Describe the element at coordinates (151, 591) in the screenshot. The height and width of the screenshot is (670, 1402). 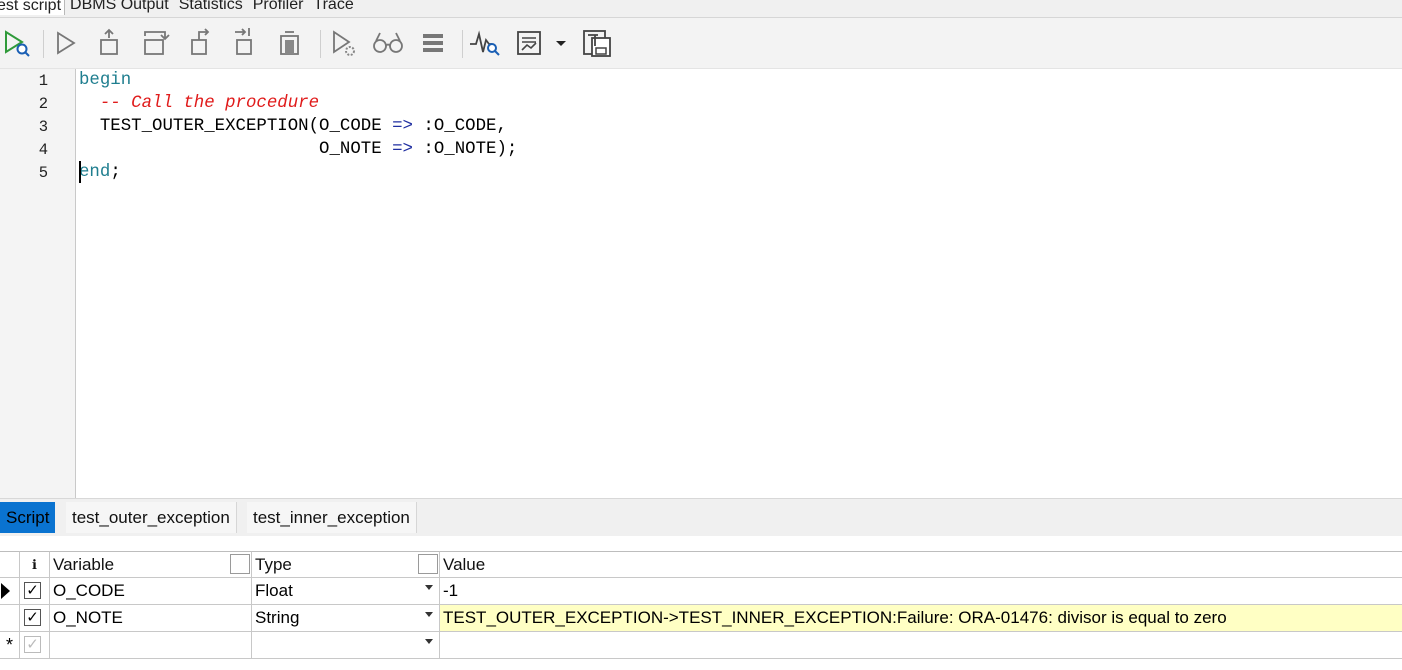
I see `variable-cell: O_CODE` at that location.